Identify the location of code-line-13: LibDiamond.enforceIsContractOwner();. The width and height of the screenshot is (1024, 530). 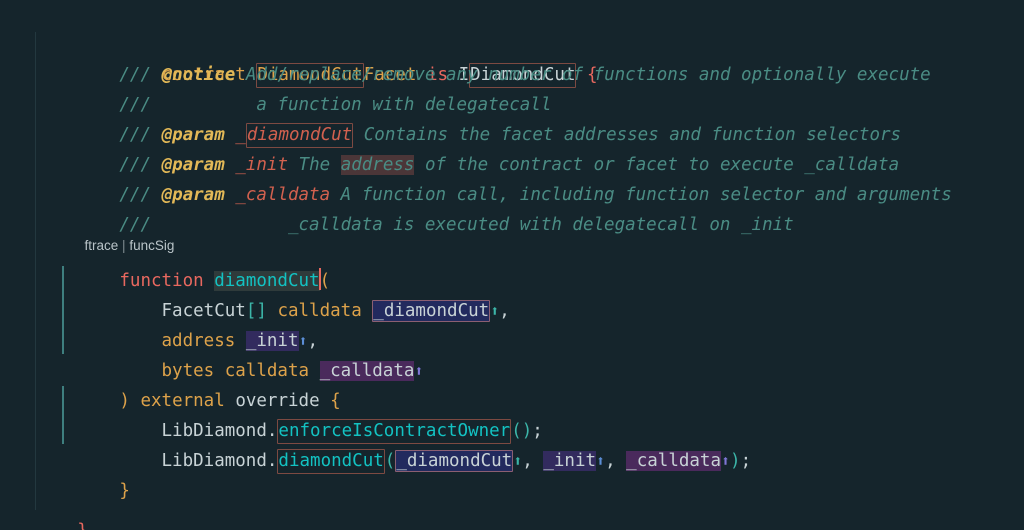
(512, 415).